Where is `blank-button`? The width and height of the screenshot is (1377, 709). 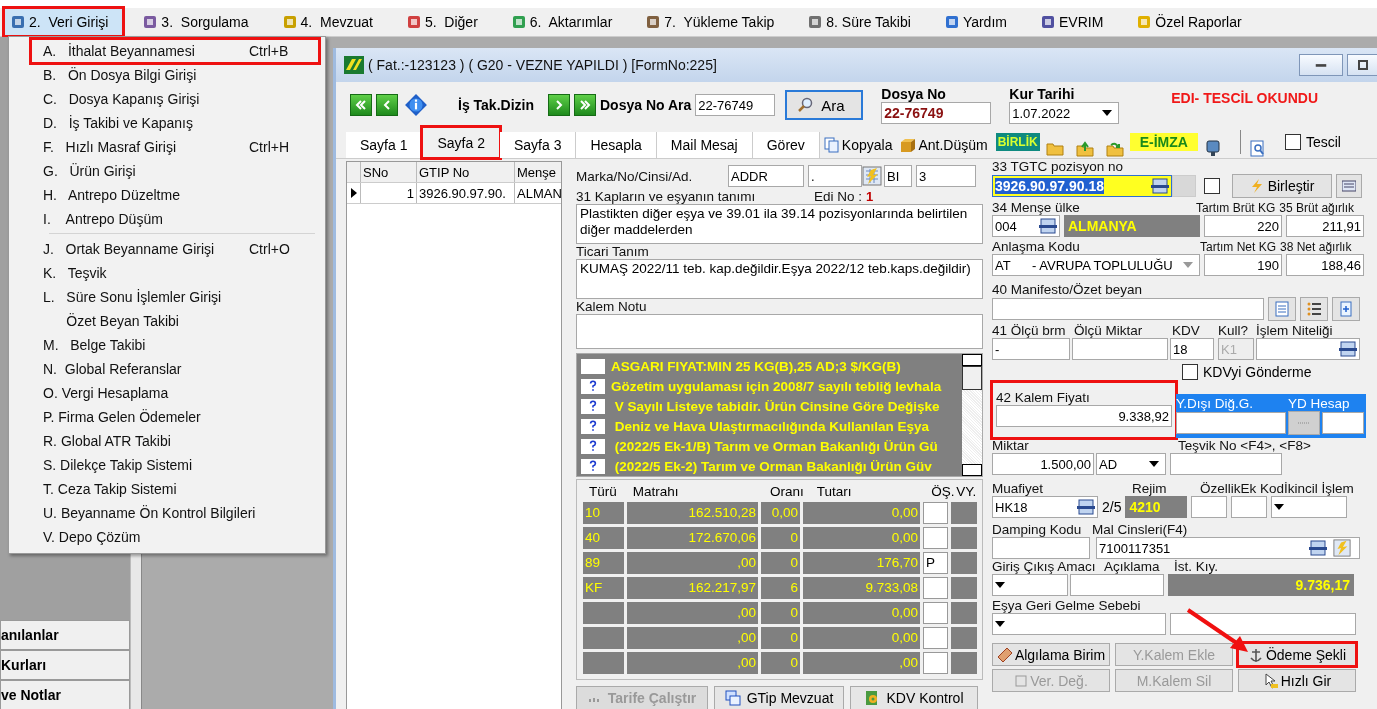 blank-button is located at coordinates (593, 366).